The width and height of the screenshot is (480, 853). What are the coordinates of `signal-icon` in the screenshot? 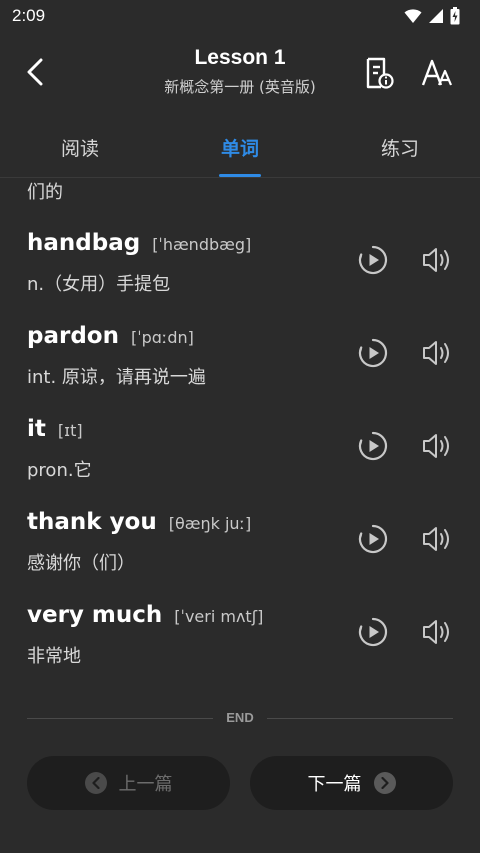 It's located at (436, 16).